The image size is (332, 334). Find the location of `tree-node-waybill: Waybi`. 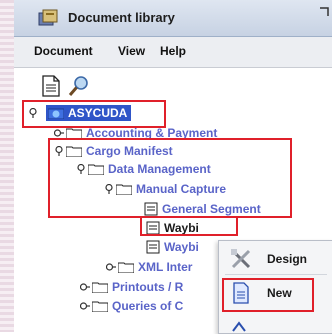

tree-node-waybill: Waybi is located at coordinates (172, 247).